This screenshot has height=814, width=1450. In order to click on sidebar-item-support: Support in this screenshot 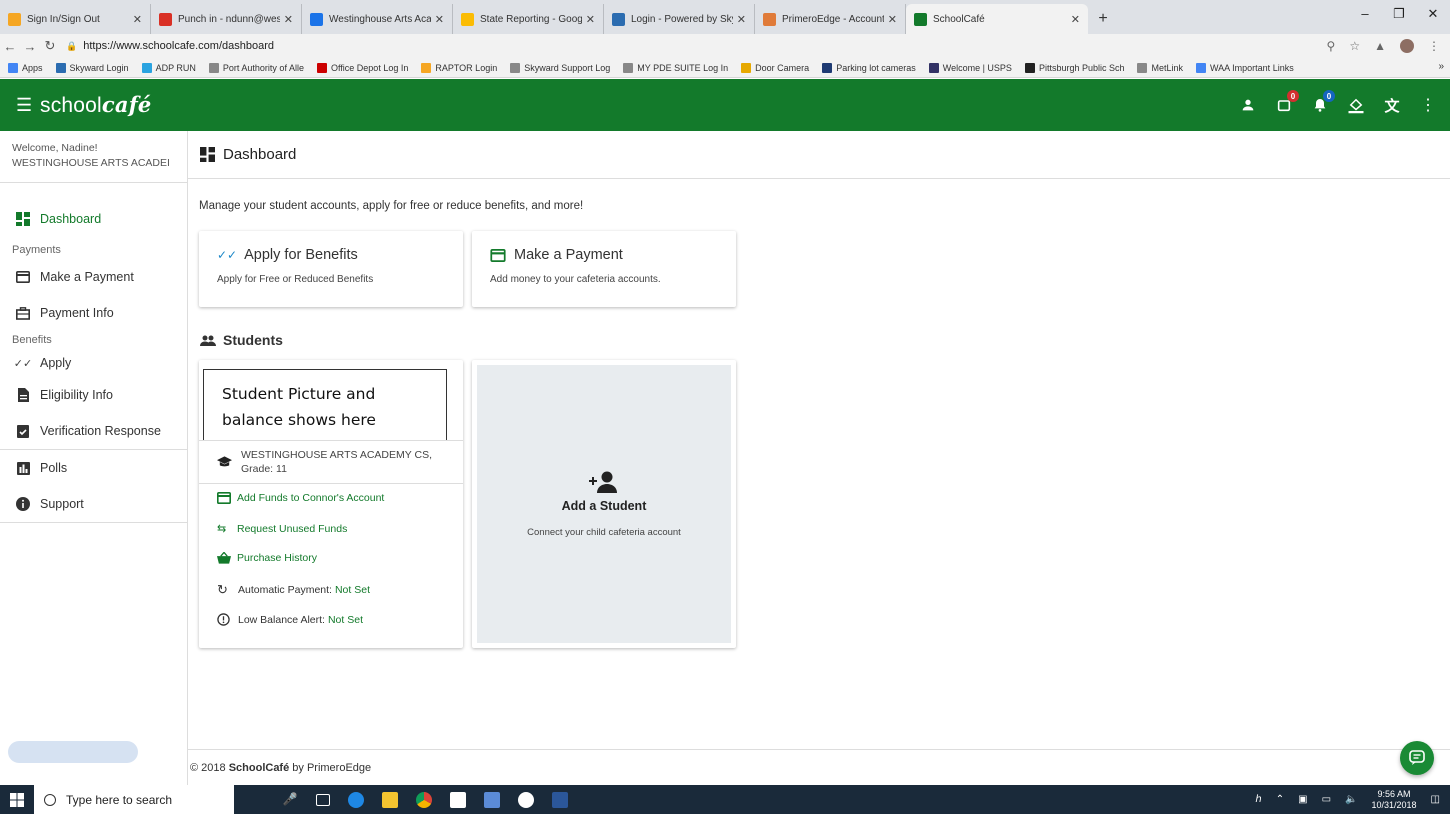, I will do `click(93, 504)`.